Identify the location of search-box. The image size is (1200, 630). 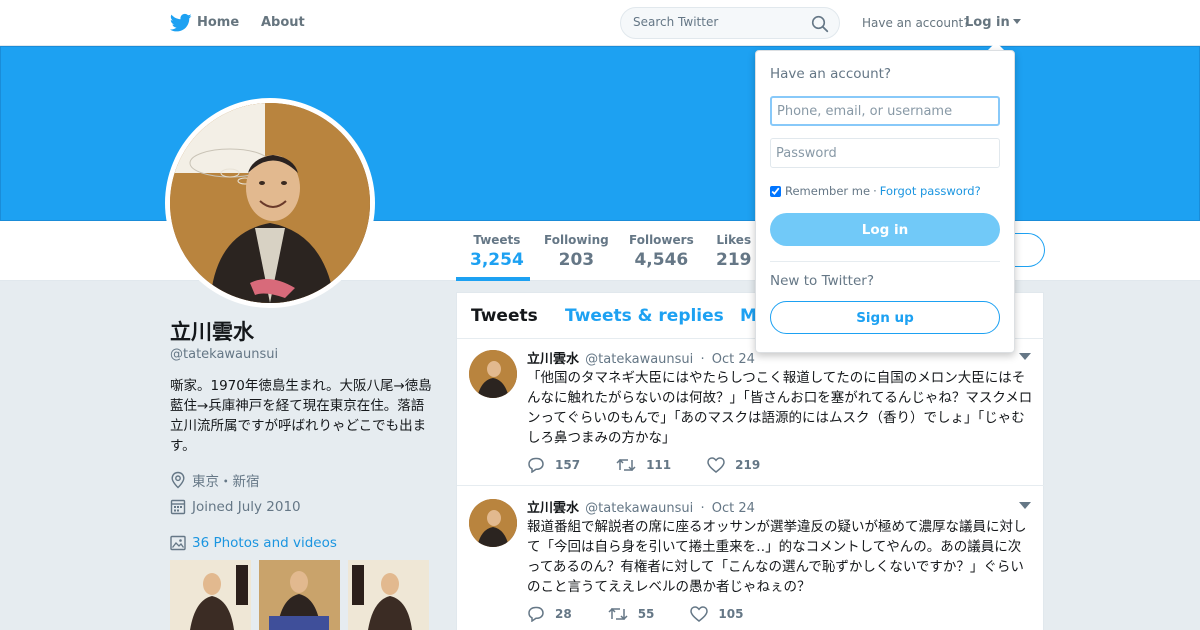
(730, 23).